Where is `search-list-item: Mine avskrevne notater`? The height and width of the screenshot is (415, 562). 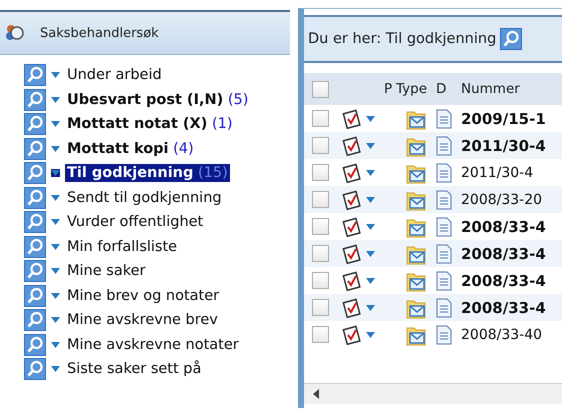 search-list-item: Mine avskrevne notater is located at coordinates (153, 345).